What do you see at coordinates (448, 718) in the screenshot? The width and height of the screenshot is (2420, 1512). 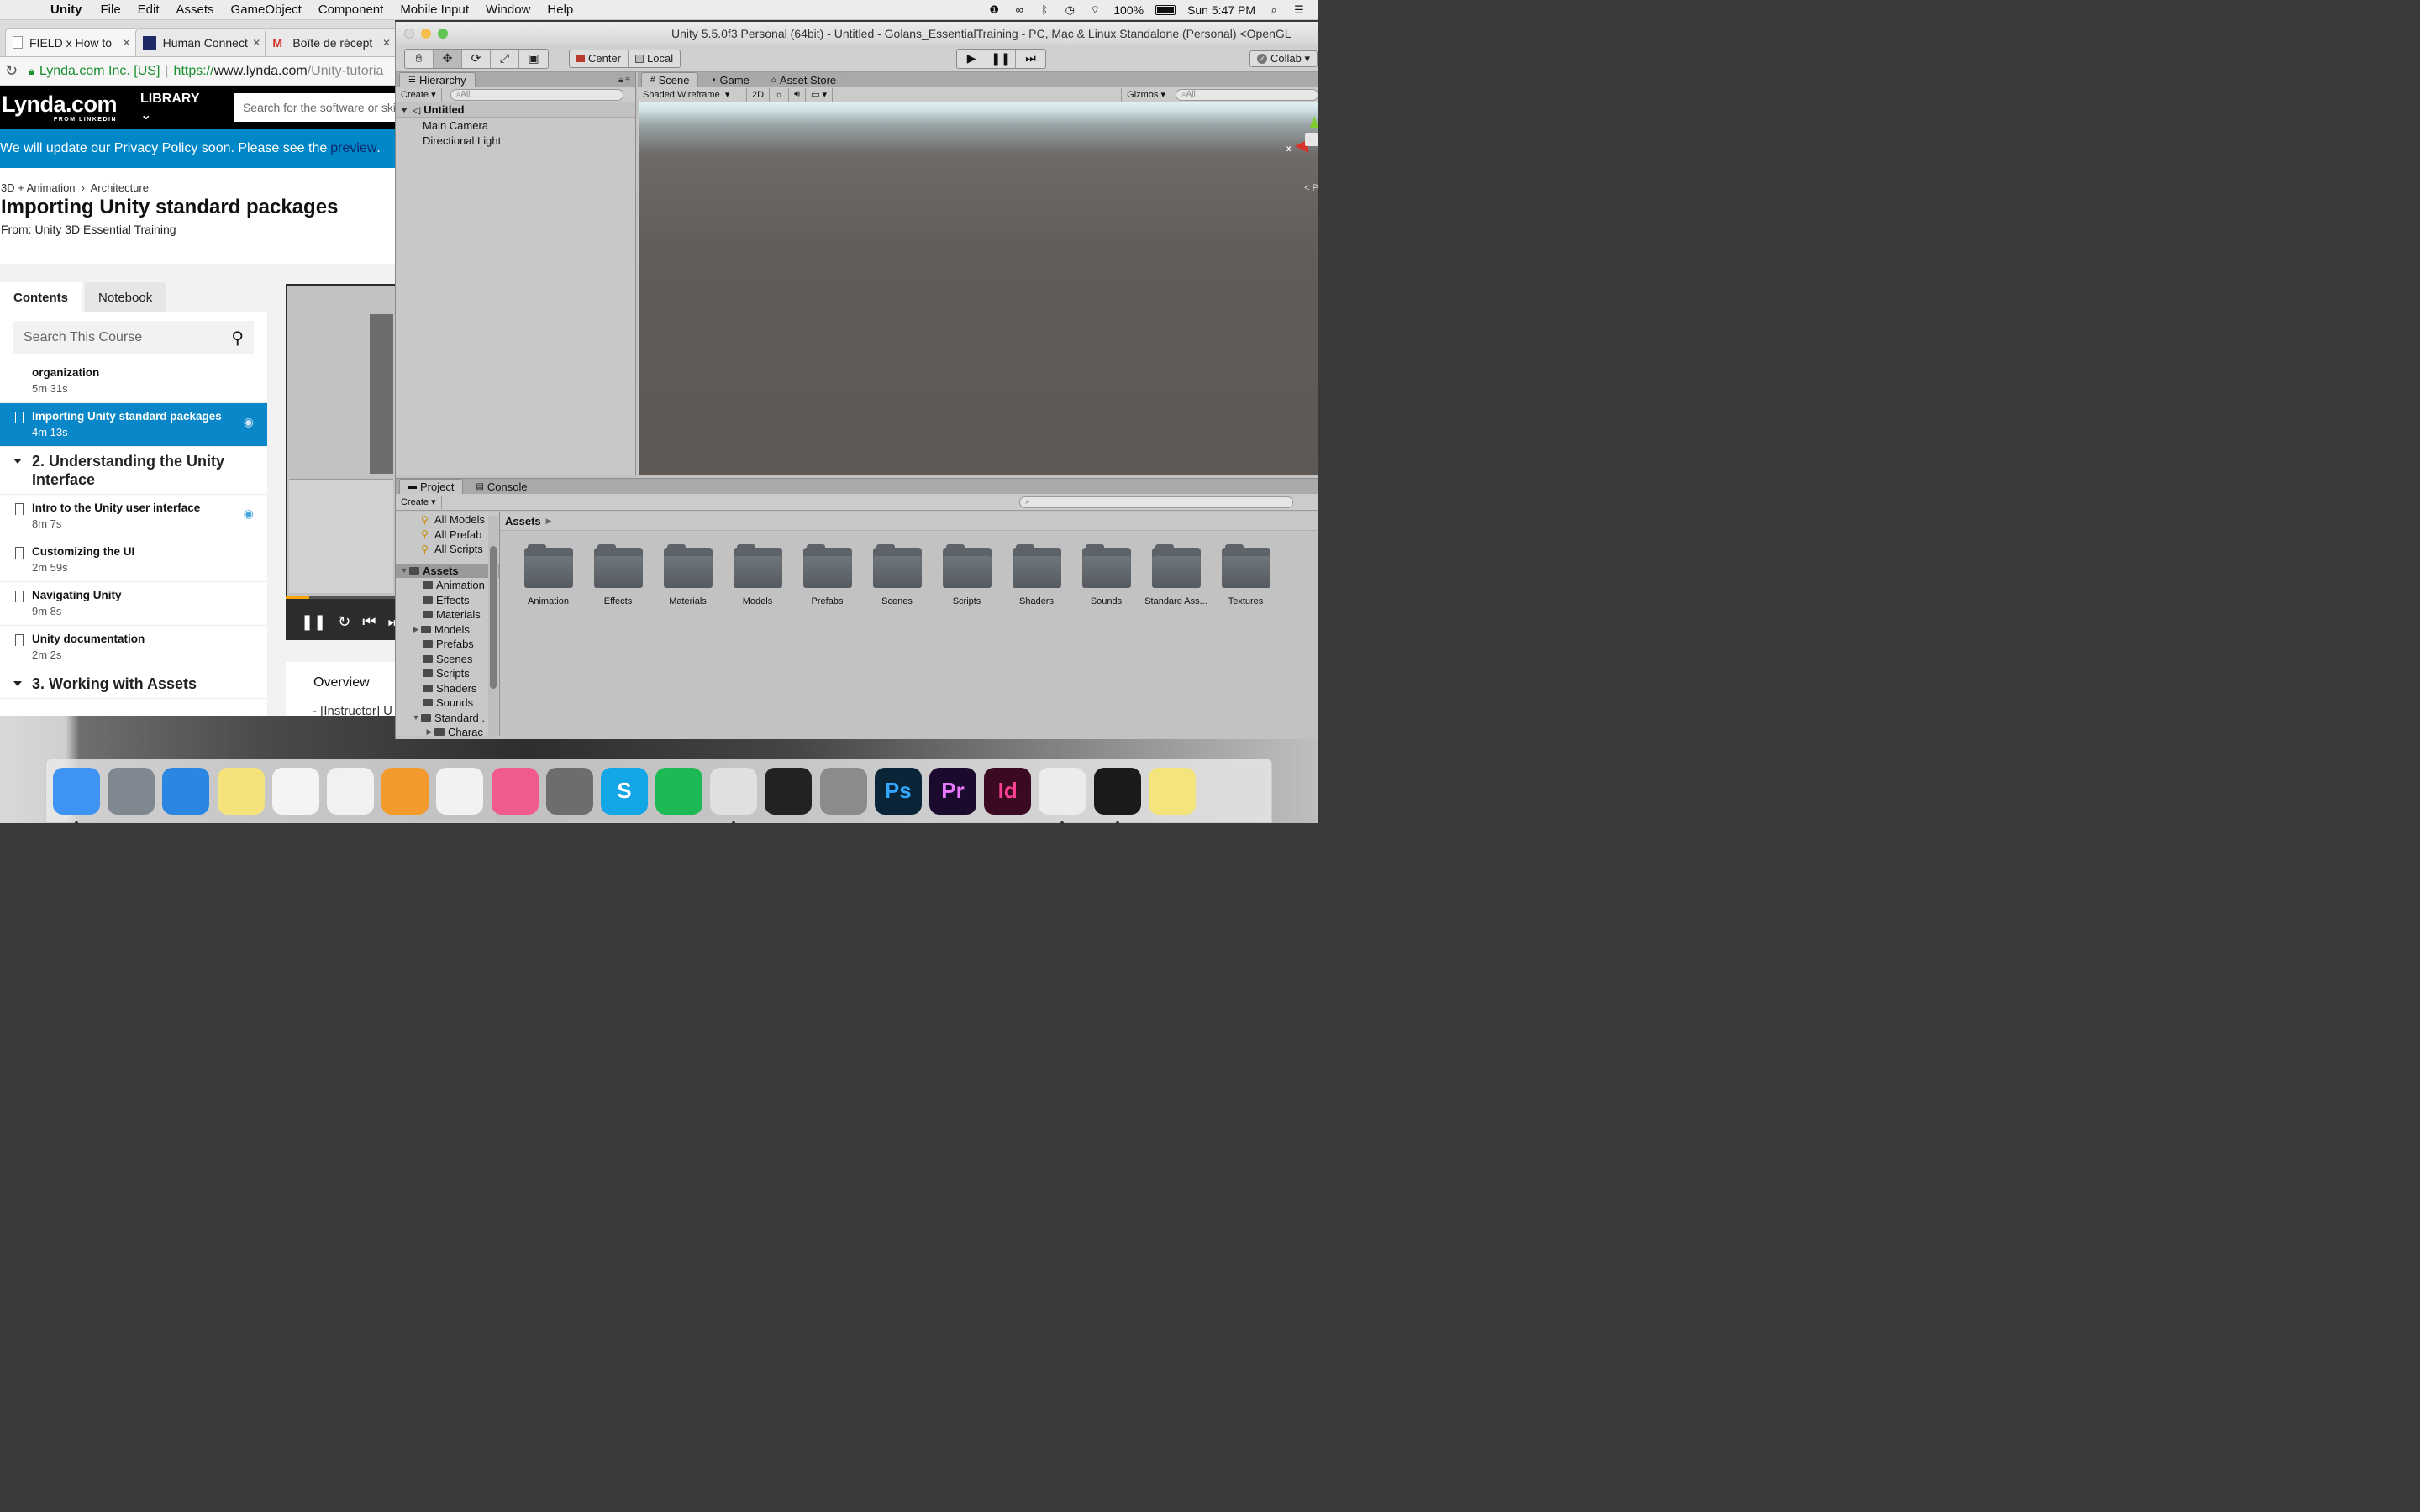 I see `tree-item: ▼ Standard .` at bounding box center [448, 718].